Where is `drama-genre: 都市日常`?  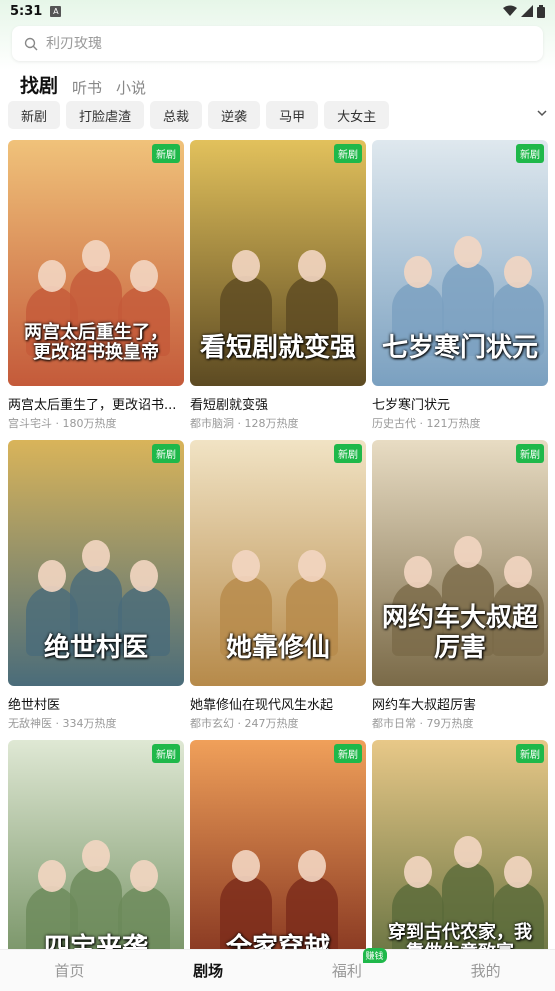
drama-genre: 都市日常 is located at coordinates (394, 723).